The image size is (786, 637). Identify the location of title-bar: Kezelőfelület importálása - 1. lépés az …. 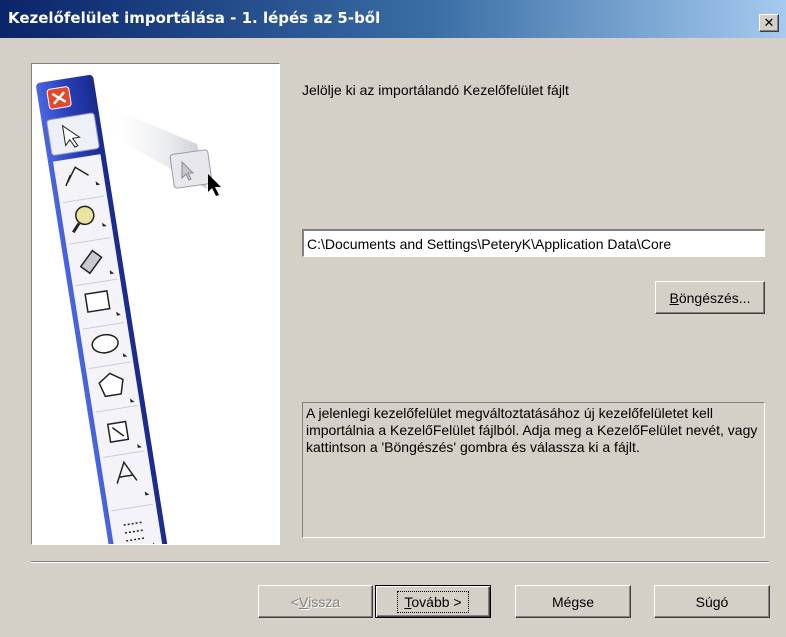
(393, 19).